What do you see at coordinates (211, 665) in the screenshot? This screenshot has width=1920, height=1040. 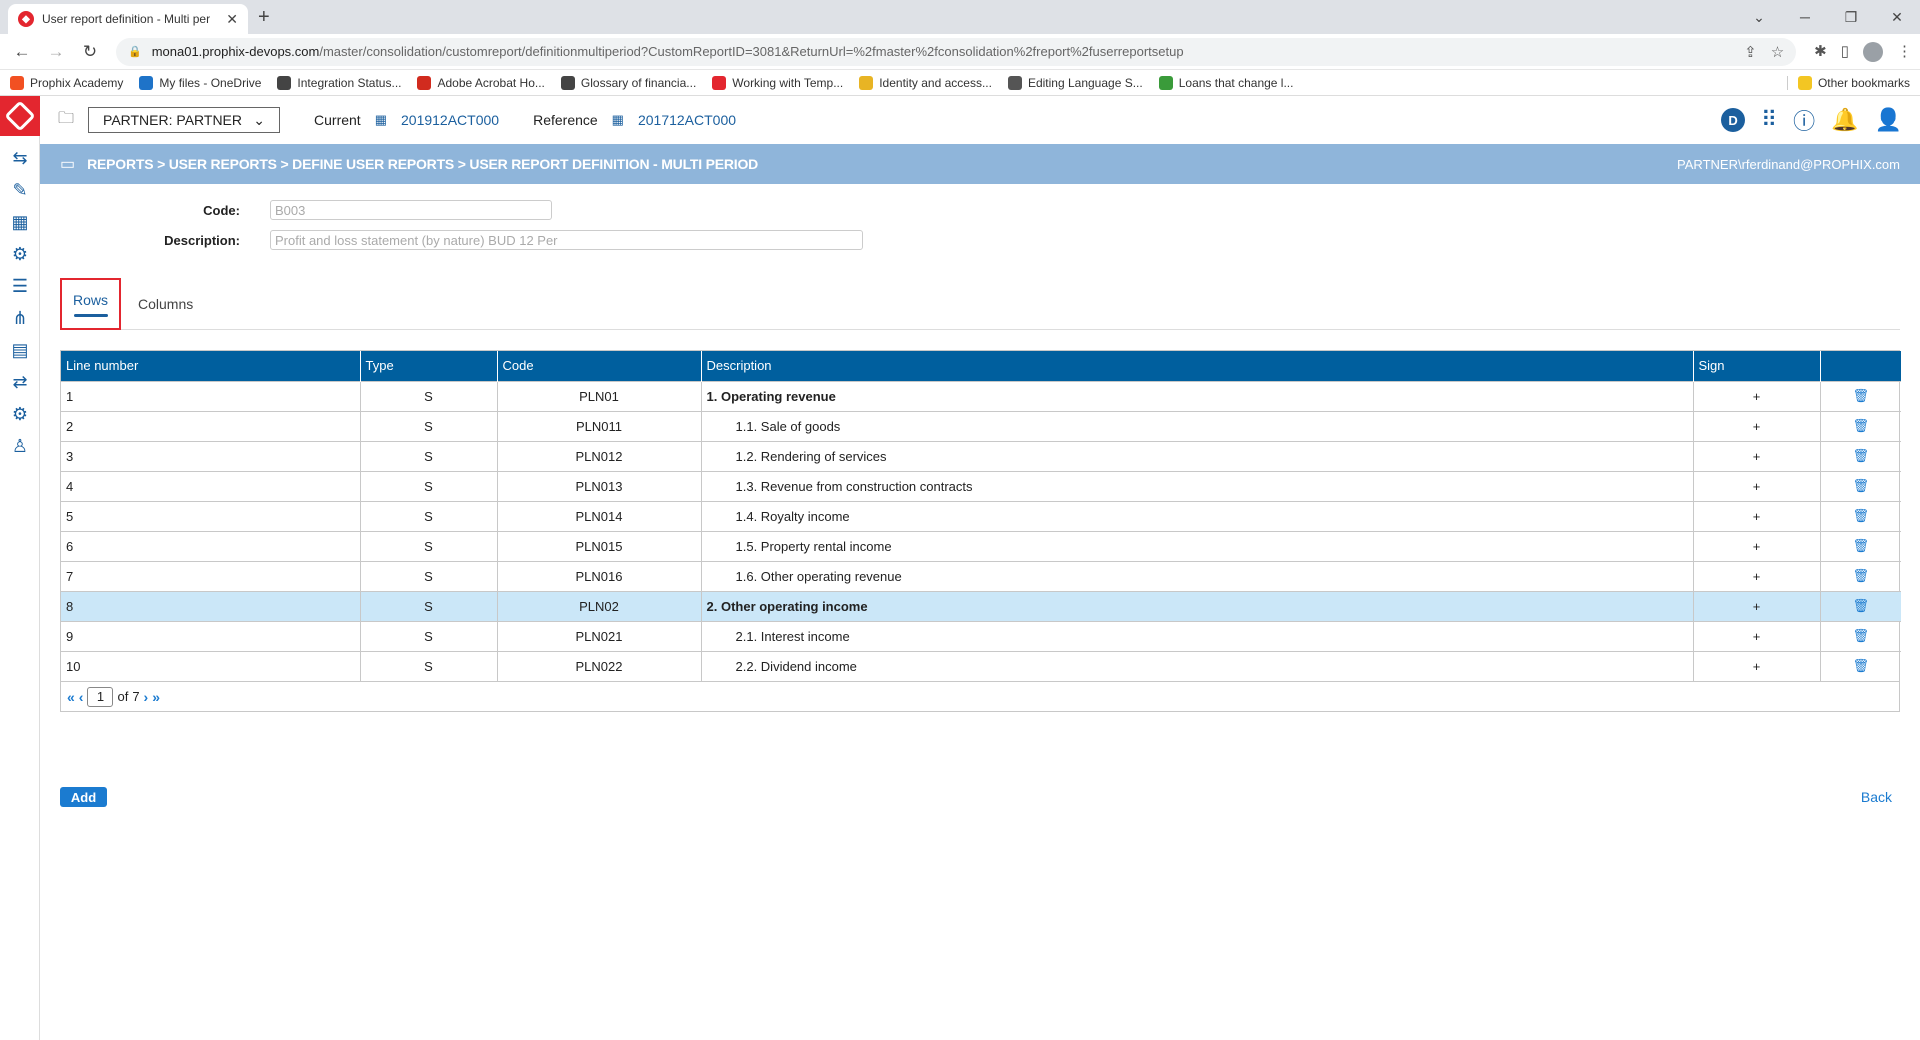 I see `cell-line: 10` at bounding box center [211, 665].